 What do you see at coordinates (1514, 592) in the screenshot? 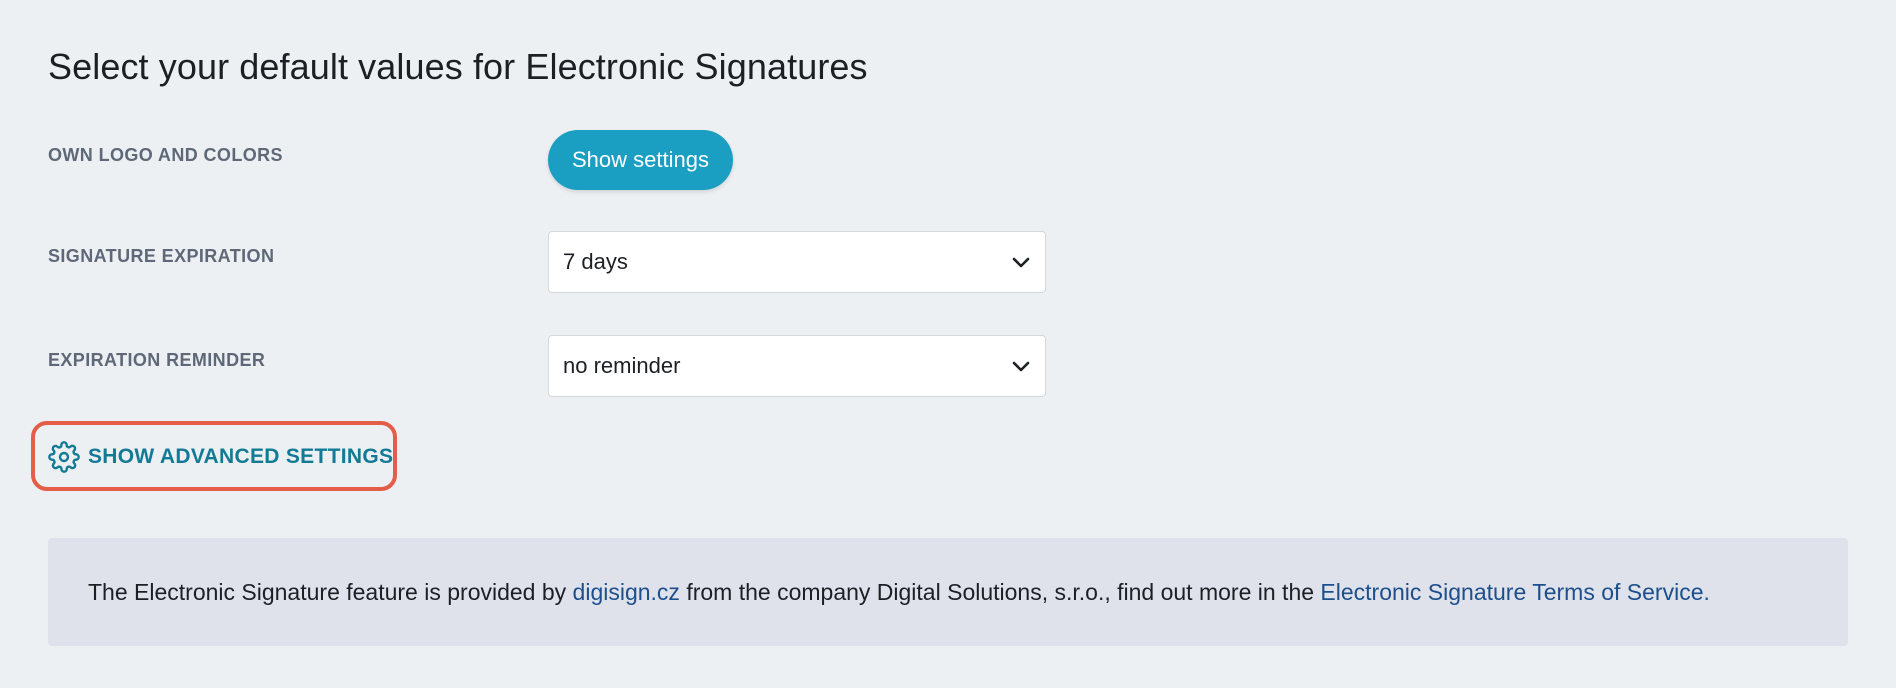
I see `terms-of-service-link: Electronic Signature Terms of Service.` at bounding box center [1514, 592].